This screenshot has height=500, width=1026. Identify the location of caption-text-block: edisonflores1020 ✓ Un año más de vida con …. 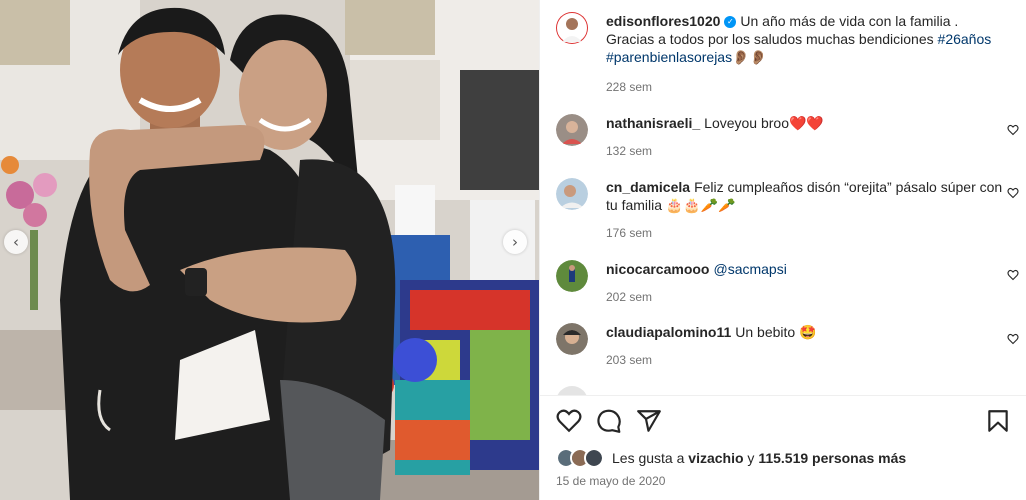
(806, 39).